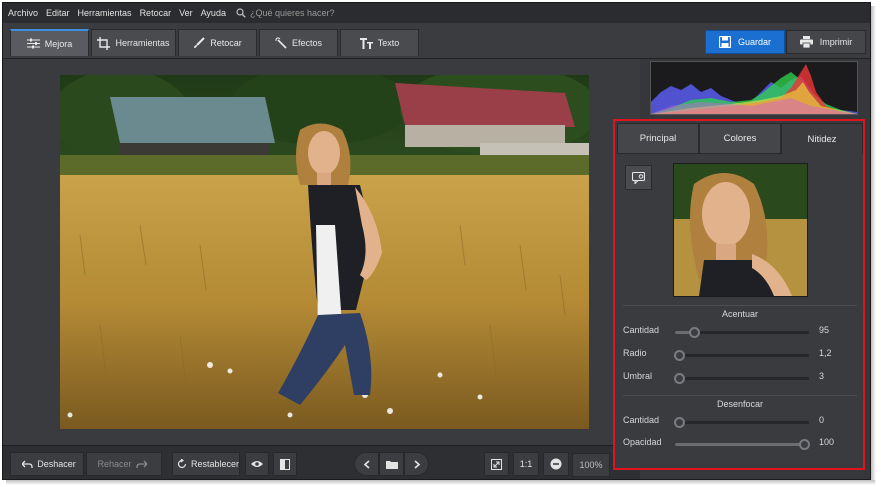  What do you see at coordinates (641, 330) in the screenshot?
I see `sharpen-amount-label: Cantidad` at bounding box center [641, 330].